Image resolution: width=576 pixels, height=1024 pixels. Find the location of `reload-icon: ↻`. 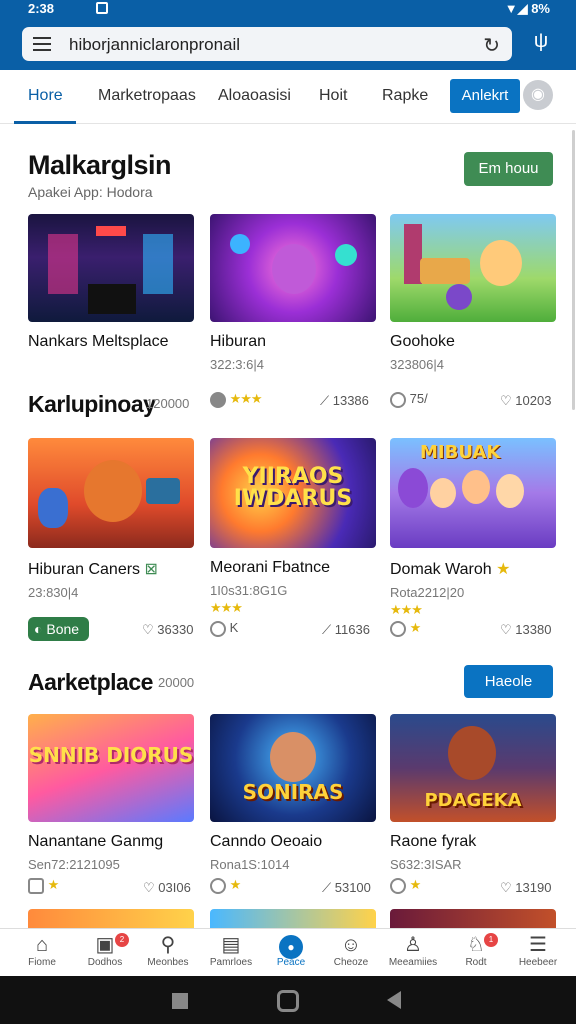

reload-icon: ↻ is located at coordinates (491, 45).